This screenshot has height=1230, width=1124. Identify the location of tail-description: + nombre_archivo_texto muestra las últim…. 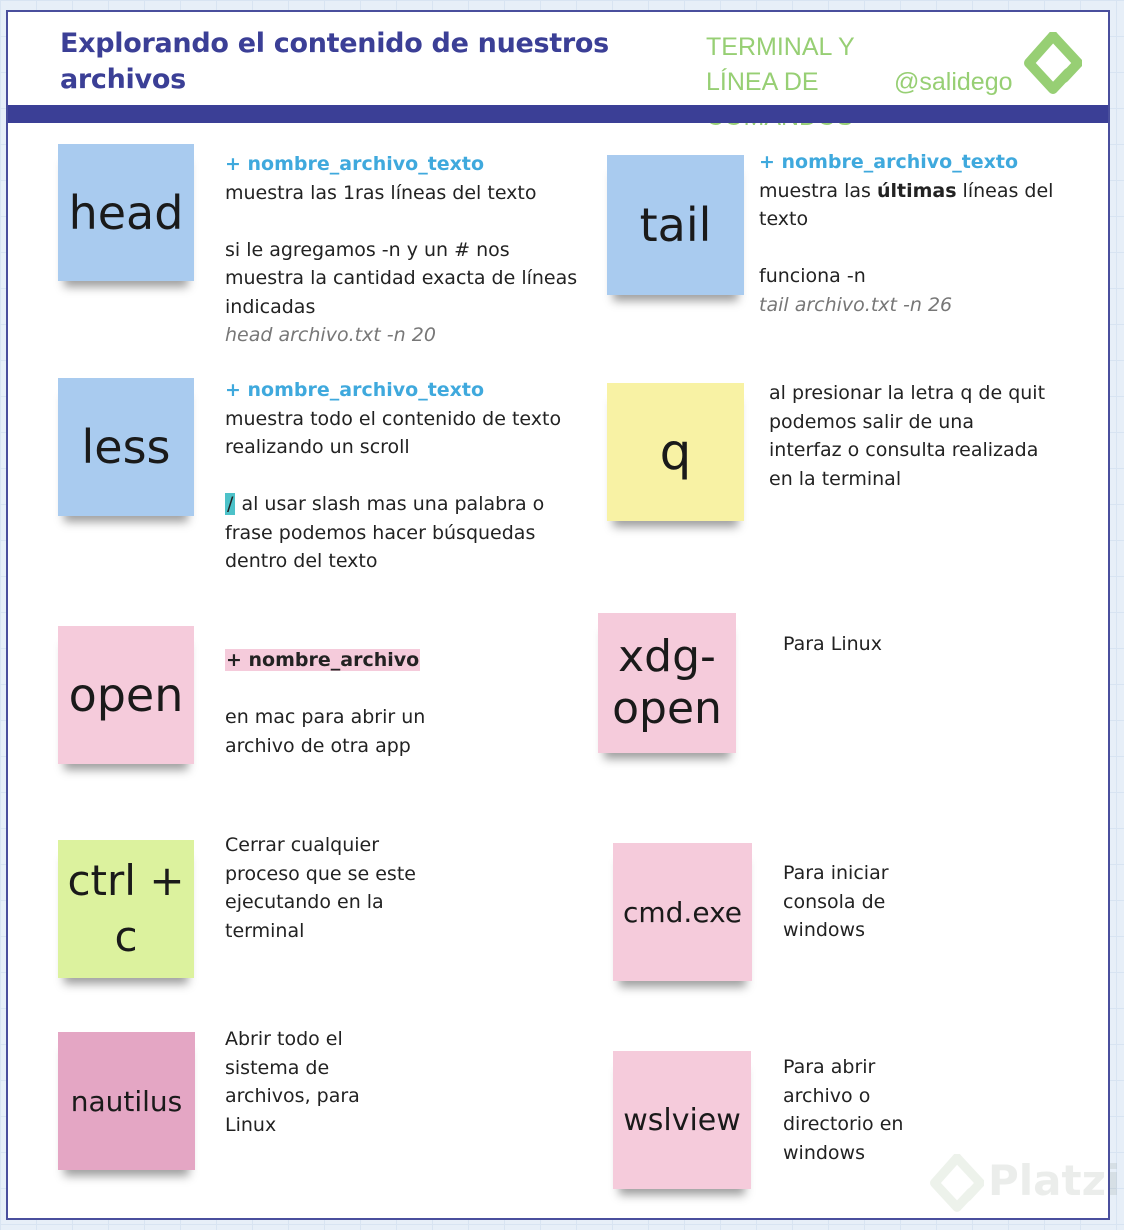
(931, 233).